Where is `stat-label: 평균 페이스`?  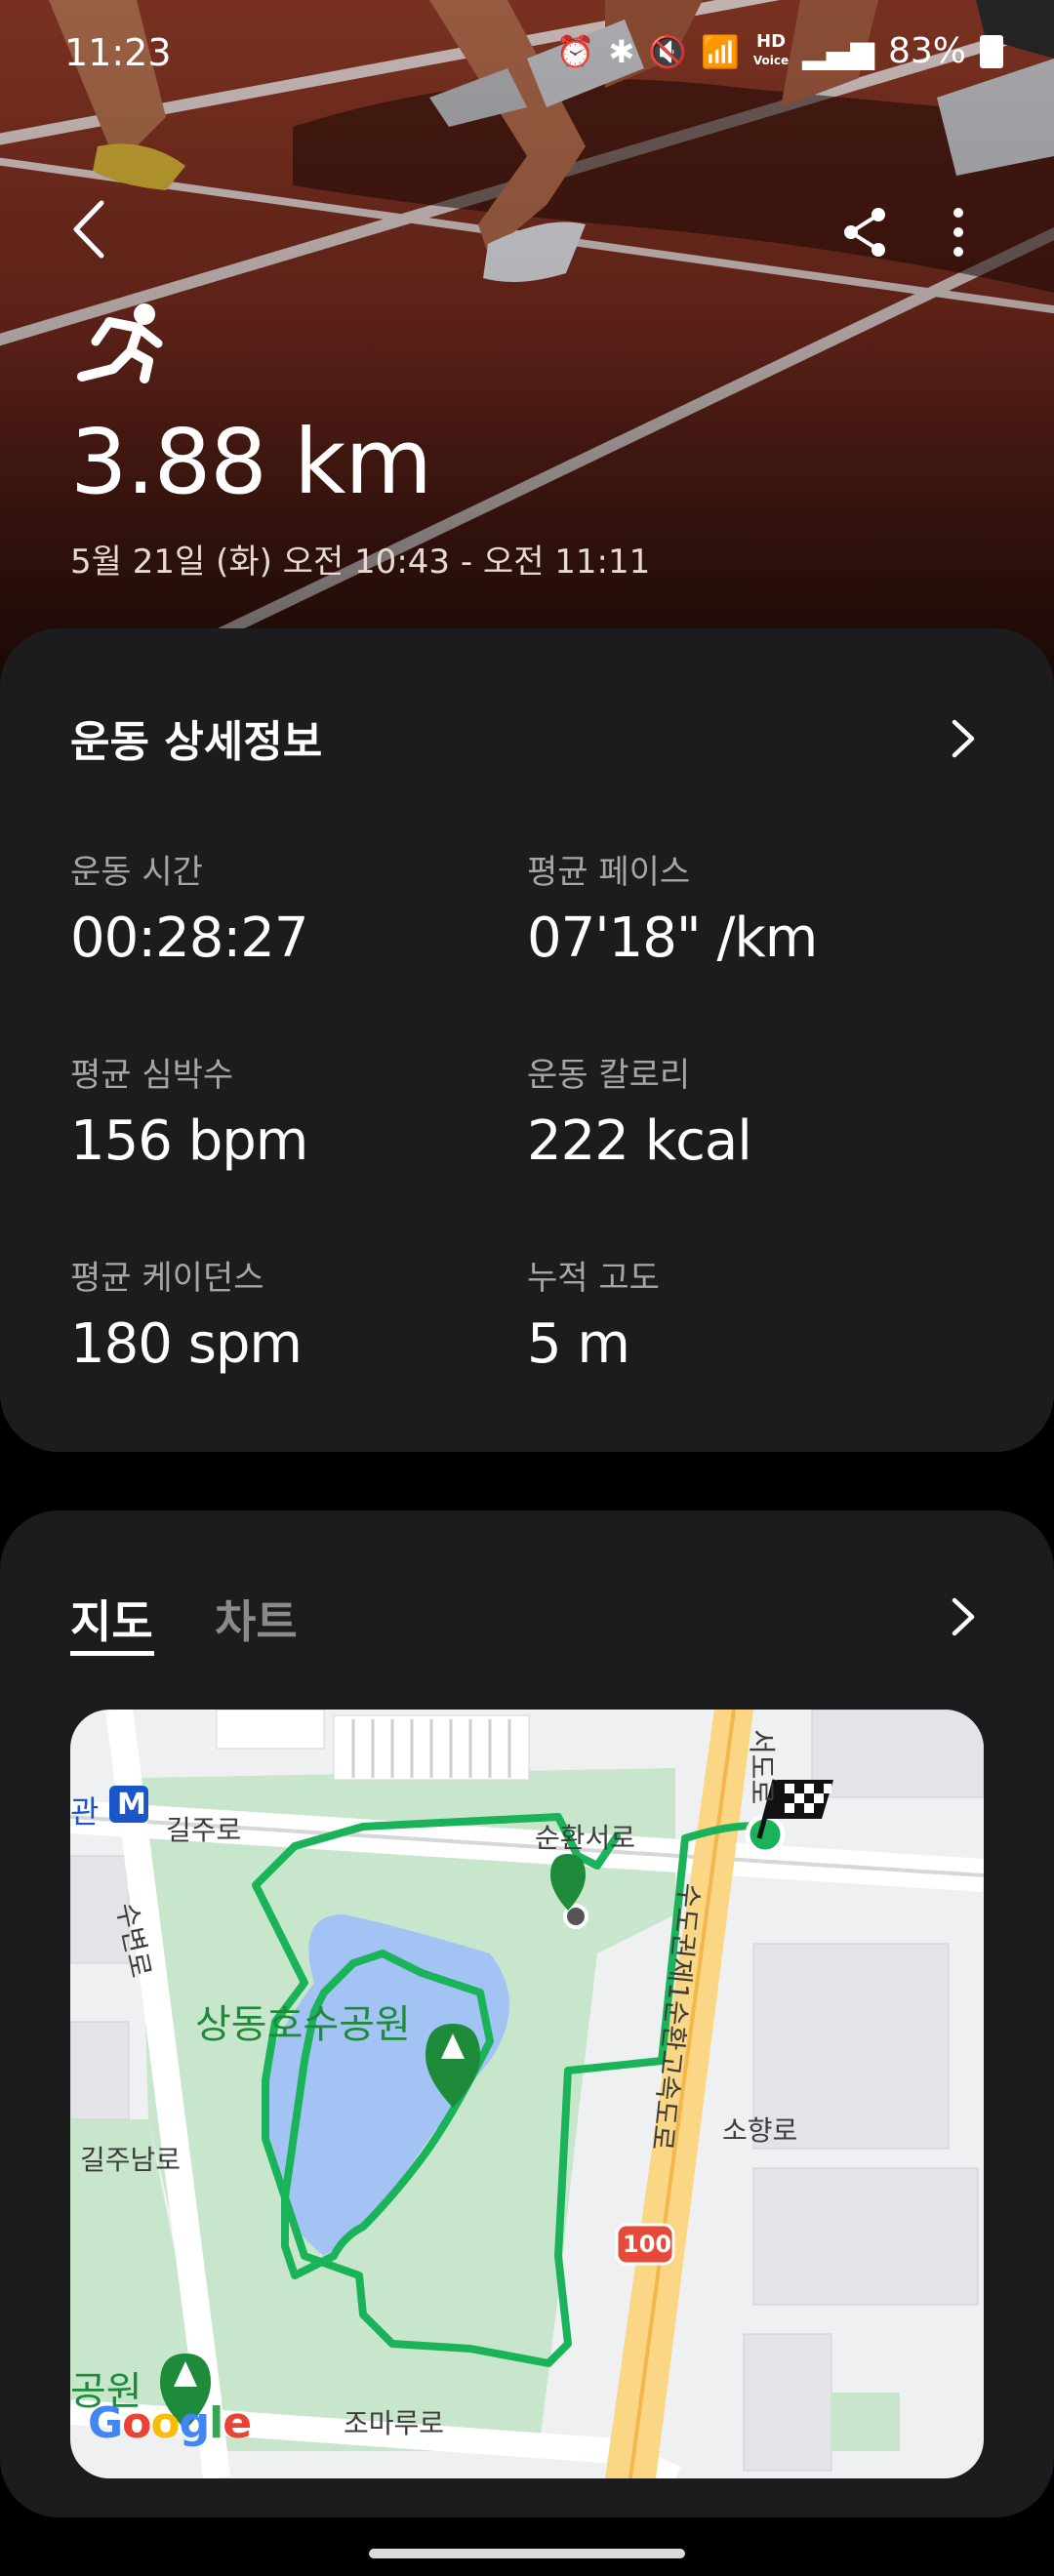
stat-label: 평균 페이스 is located at coordinates (609, 872).